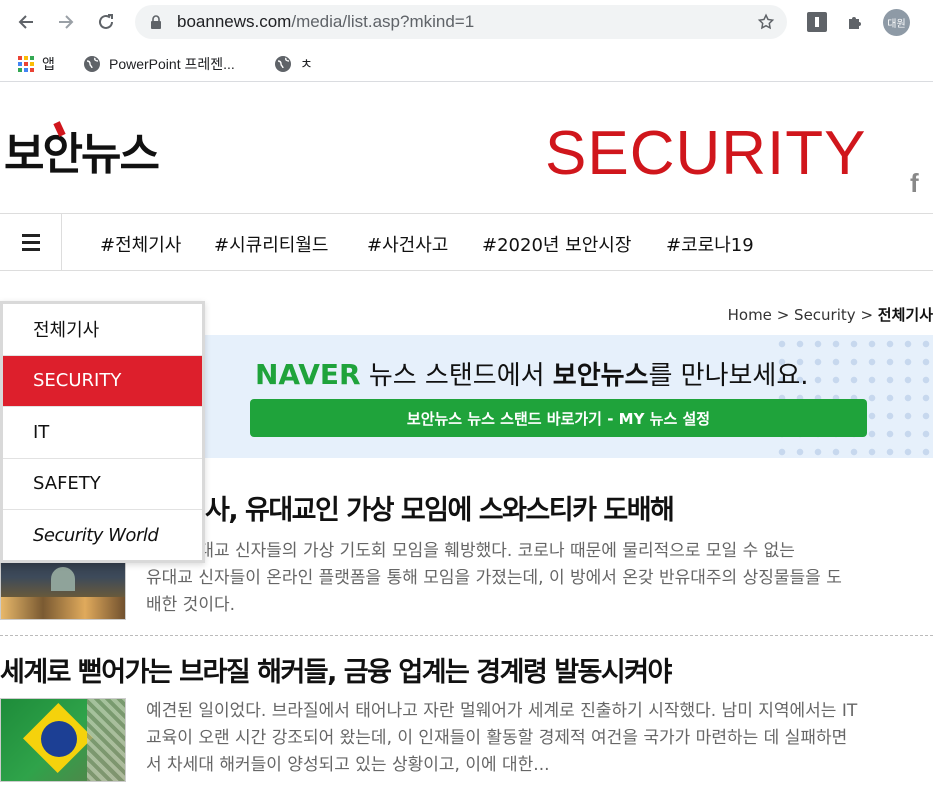  Describe the element at coordinates (600, 376) in the screenshot. I see `banner-text-bold: 보안뉴스` at that location.